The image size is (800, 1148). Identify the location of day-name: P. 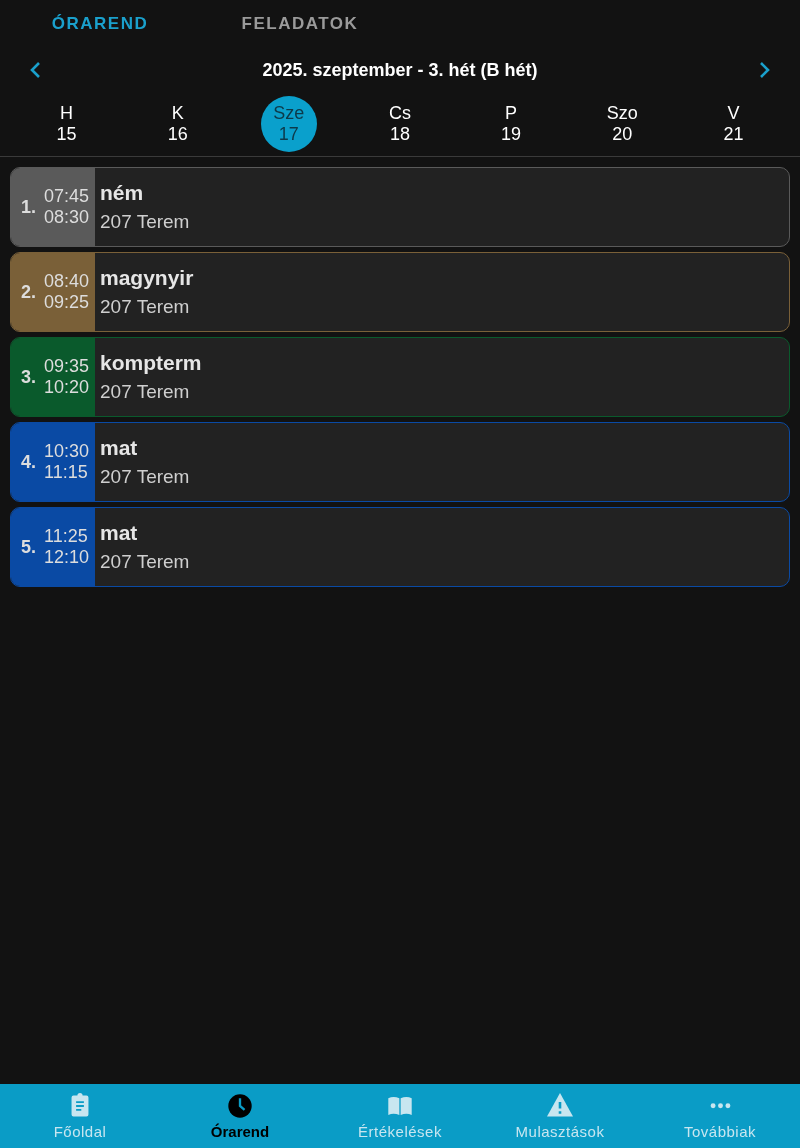
(511, 113).